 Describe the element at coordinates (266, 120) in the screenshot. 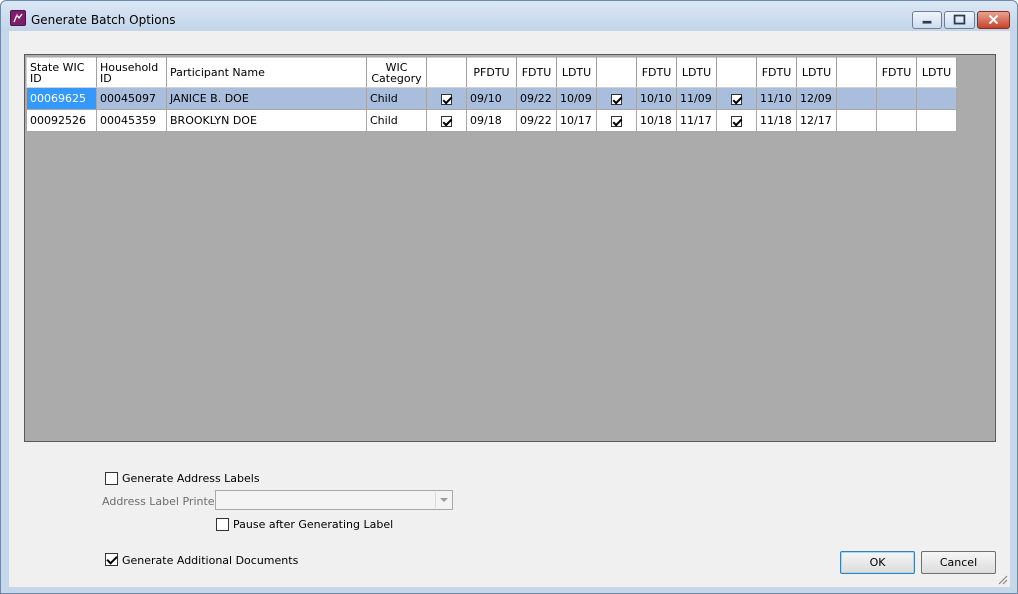

I see `cell-participant-name: BROOKLYN DOE` at that location.